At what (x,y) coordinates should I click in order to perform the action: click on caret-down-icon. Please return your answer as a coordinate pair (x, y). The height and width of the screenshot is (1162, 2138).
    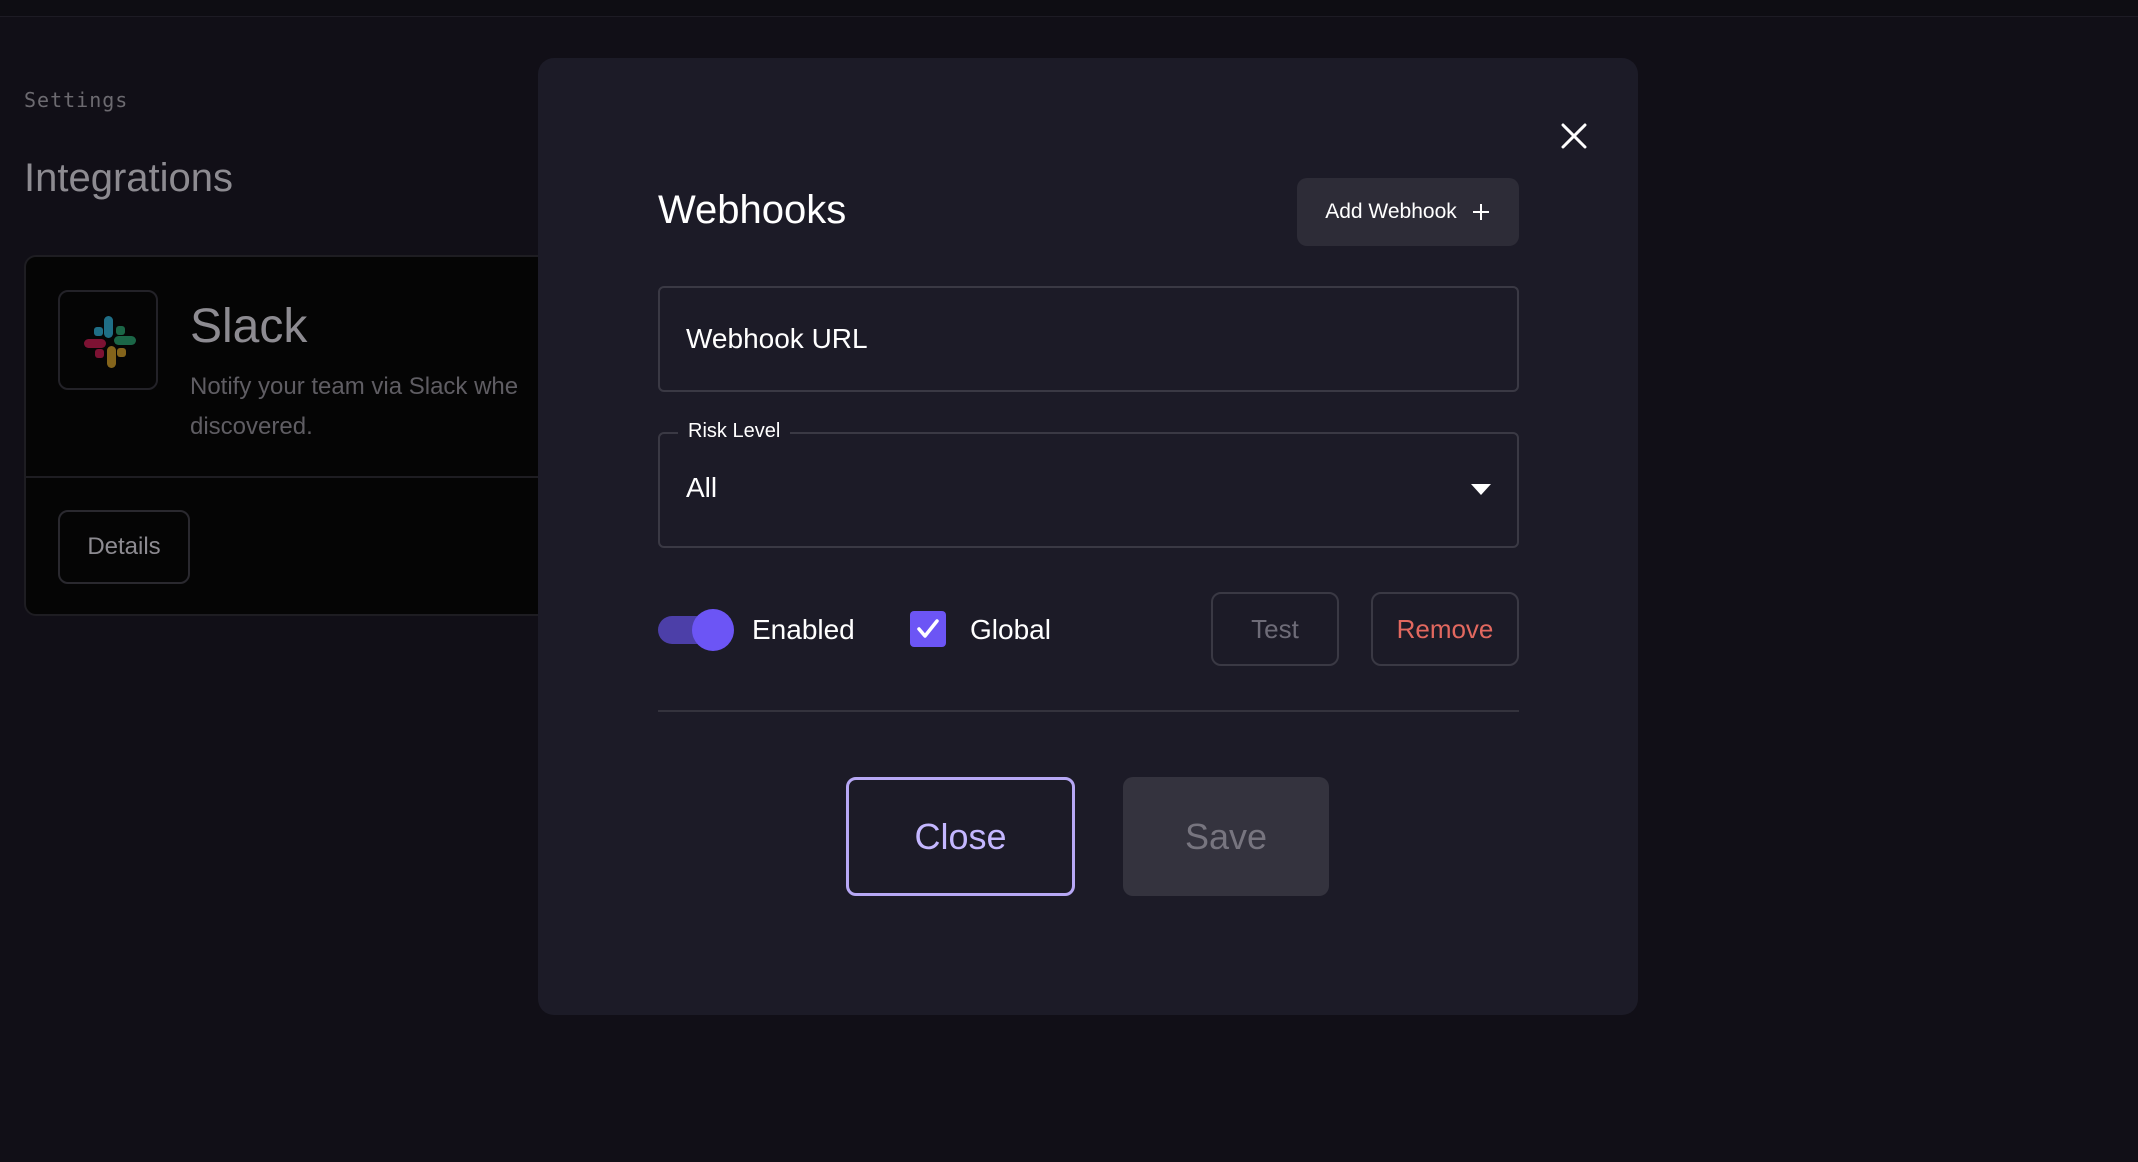
    Looking at the image, I should click on (1481, 489).